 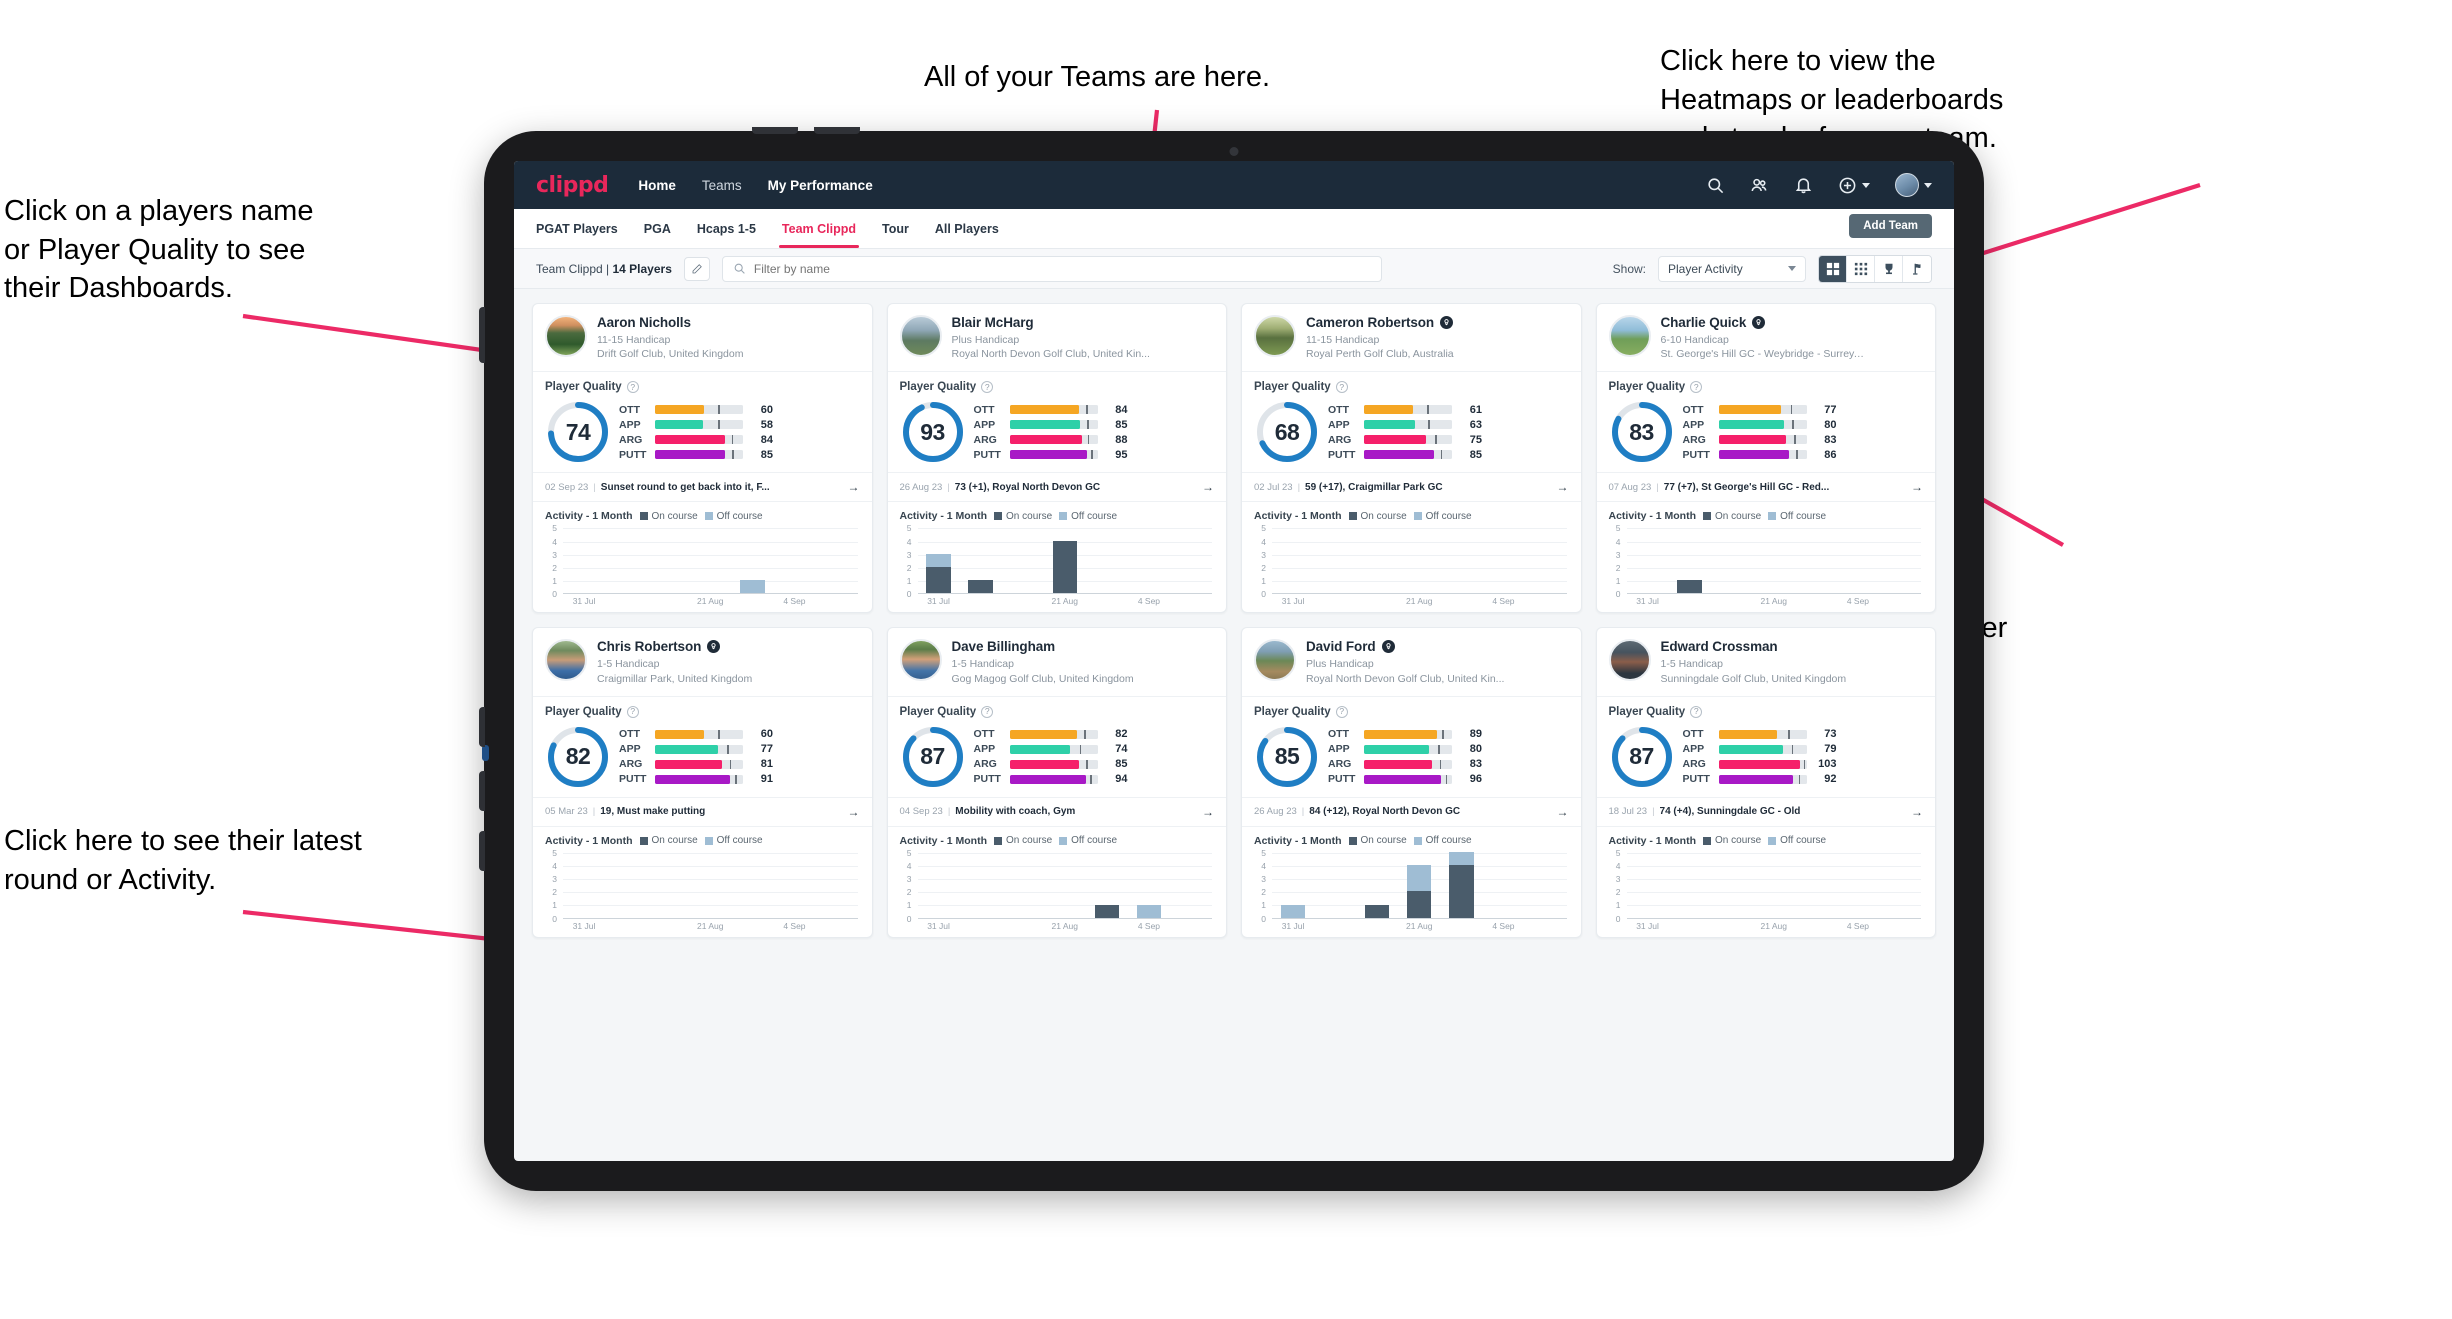 I want to click on tab-team-clippd: Team Clippd, so click(x=819, y=228).